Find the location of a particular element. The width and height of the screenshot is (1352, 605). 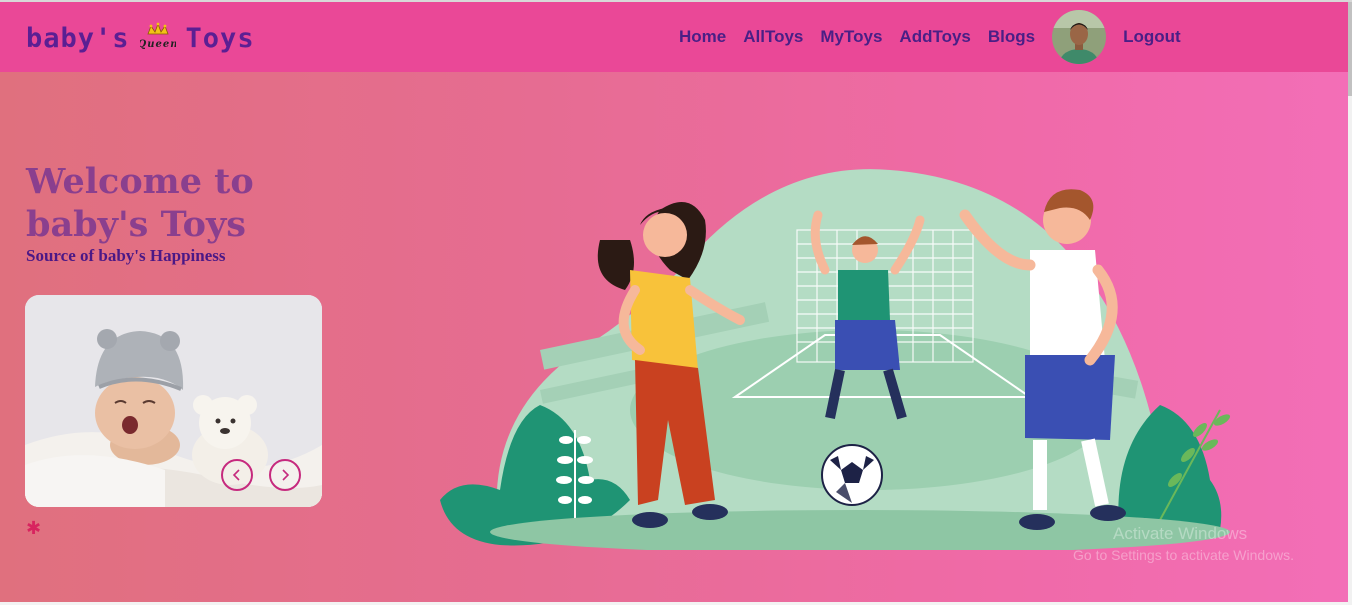

user-avatar is located at coordinates (1079, 37).